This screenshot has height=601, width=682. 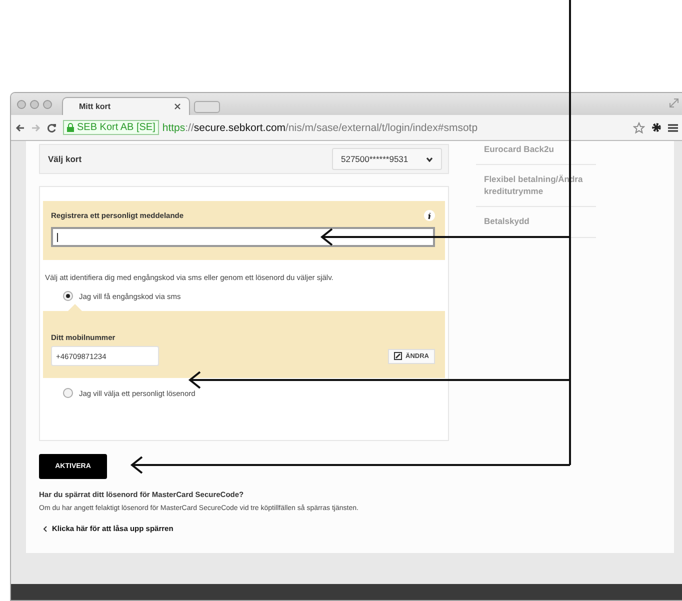 I want to click on star-icon, so click(x=639, y=128).